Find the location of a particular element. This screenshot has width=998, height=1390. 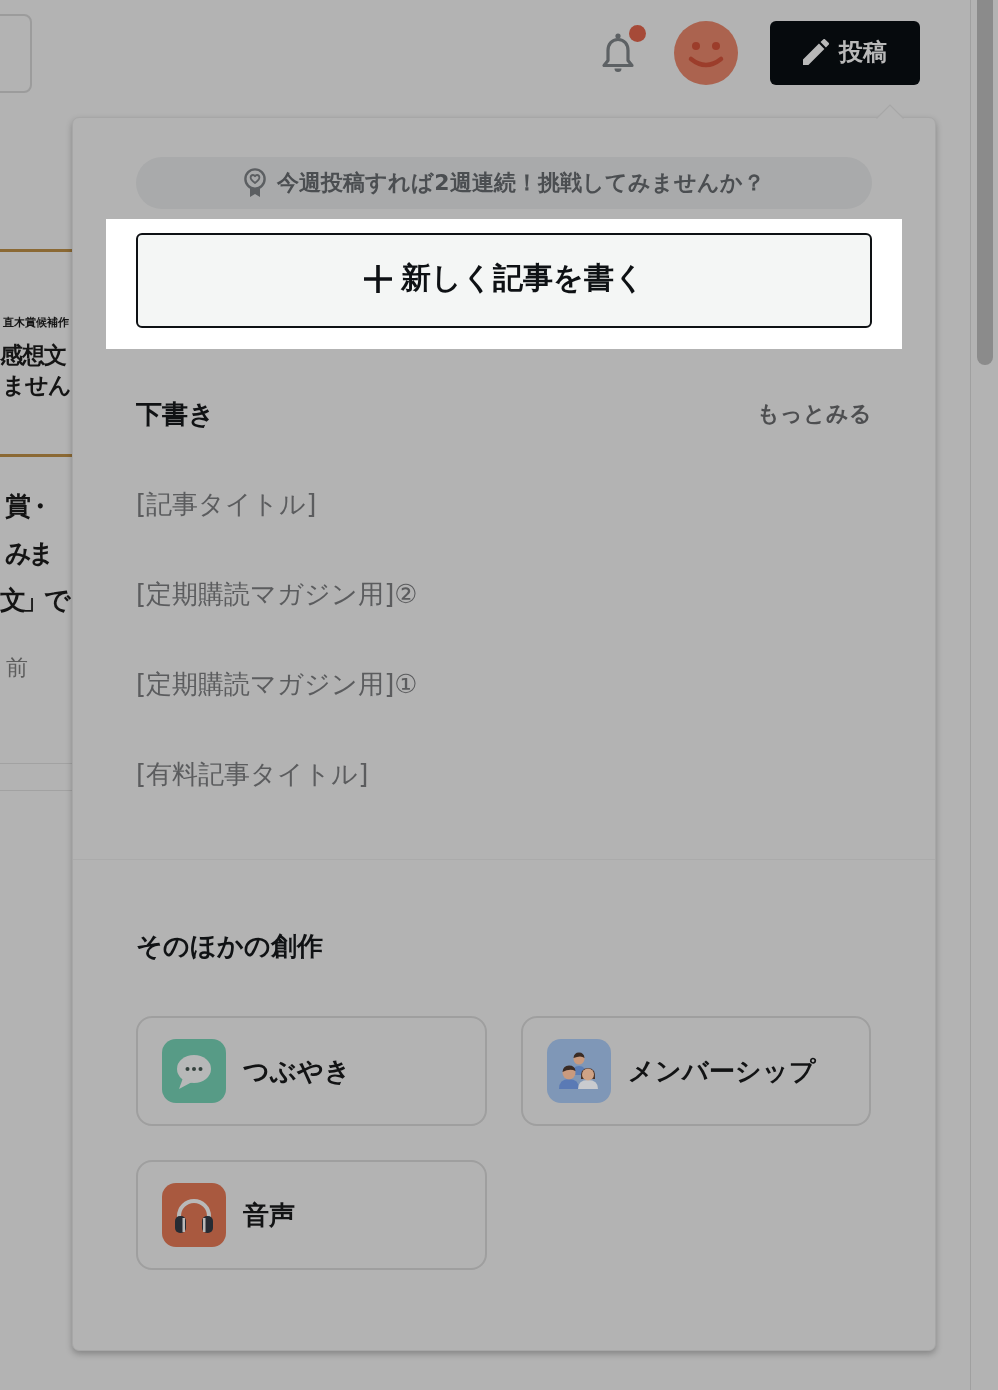

section-heading: 下書き is located at coordinates (175, 414).